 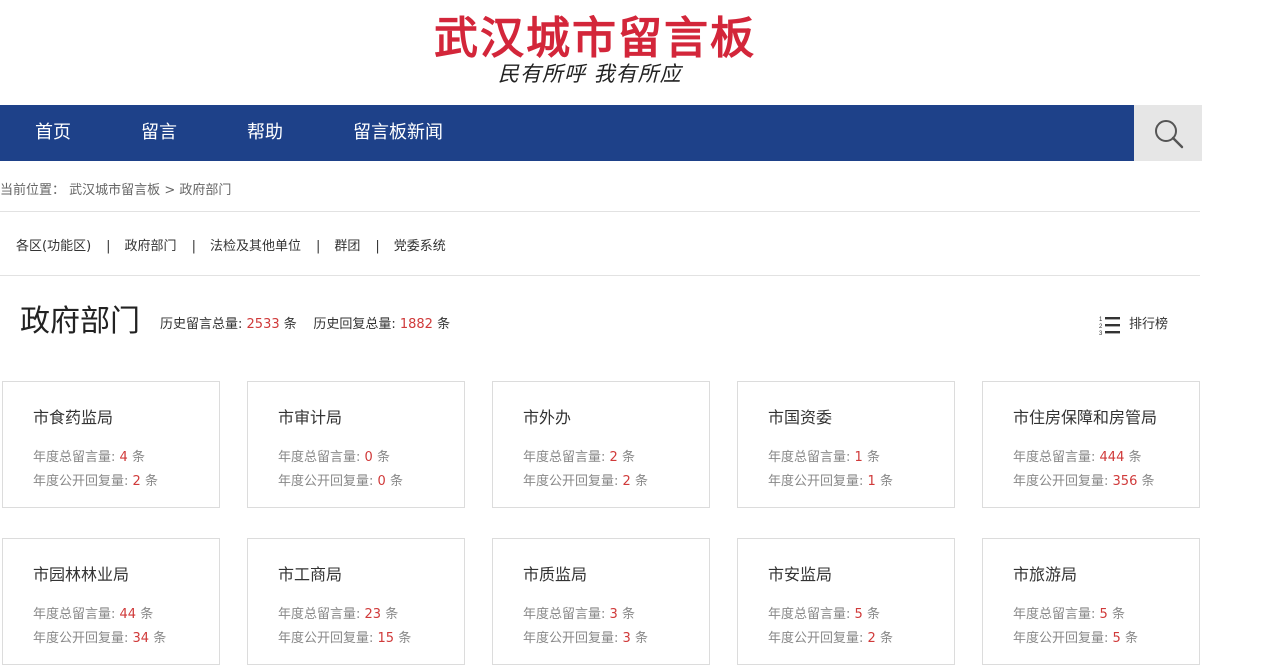 What do you see at coordinates (579, 457) in the screenshot?
I see `dept-msg-count: 年度总留言量: 2 条` at bounding box center [579, 457].